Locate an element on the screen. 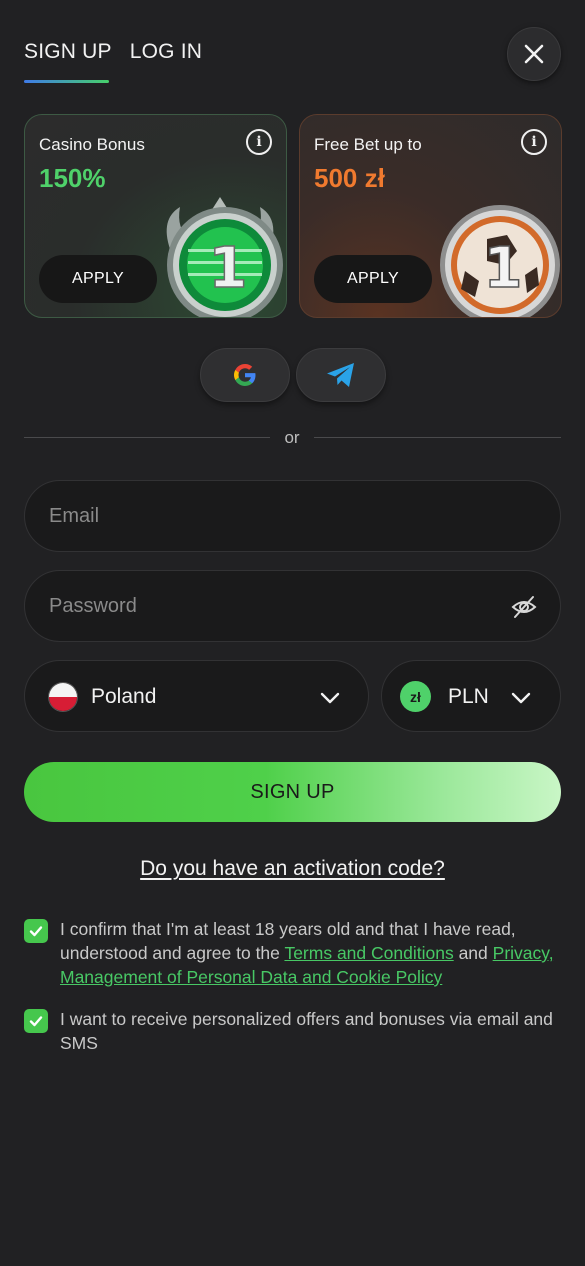  casino-bonus-value: 150% is located at coordinates (72, 178).